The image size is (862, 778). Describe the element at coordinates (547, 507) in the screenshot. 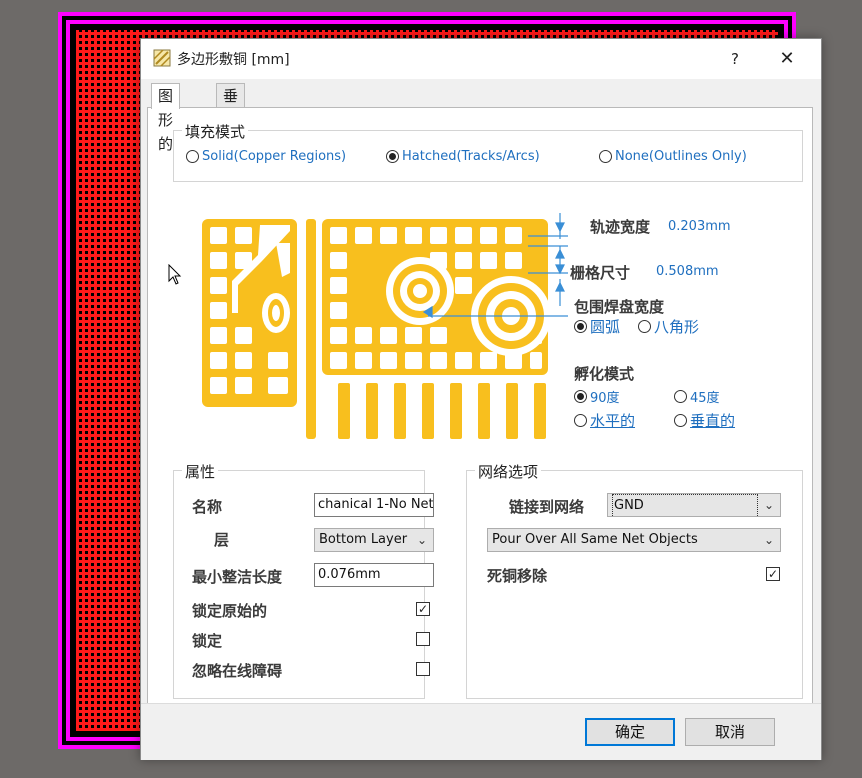

I see `connect-to-net-label: 链接到网络` at that location.